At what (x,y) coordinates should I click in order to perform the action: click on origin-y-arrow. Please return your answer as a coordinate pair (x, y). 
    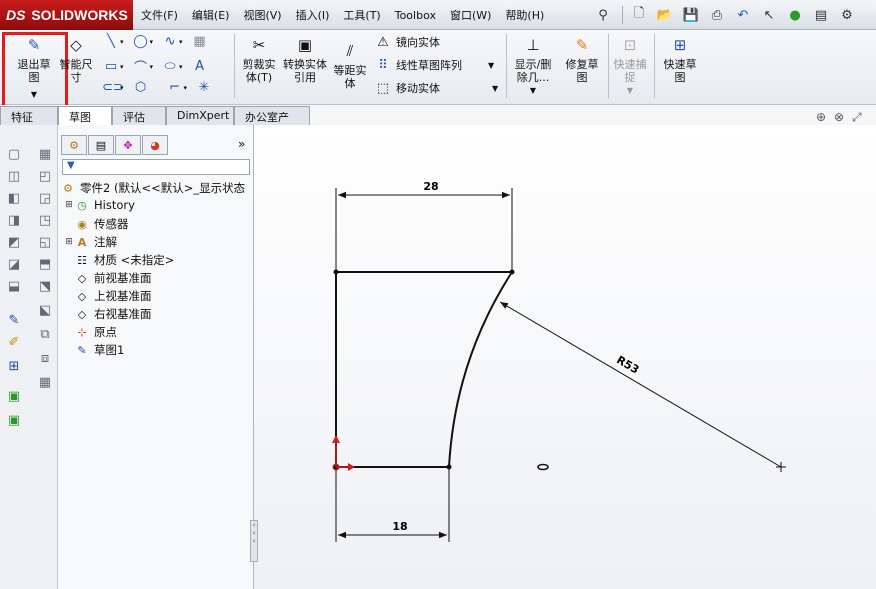
    Looking at the image, I should click on (336, 439).